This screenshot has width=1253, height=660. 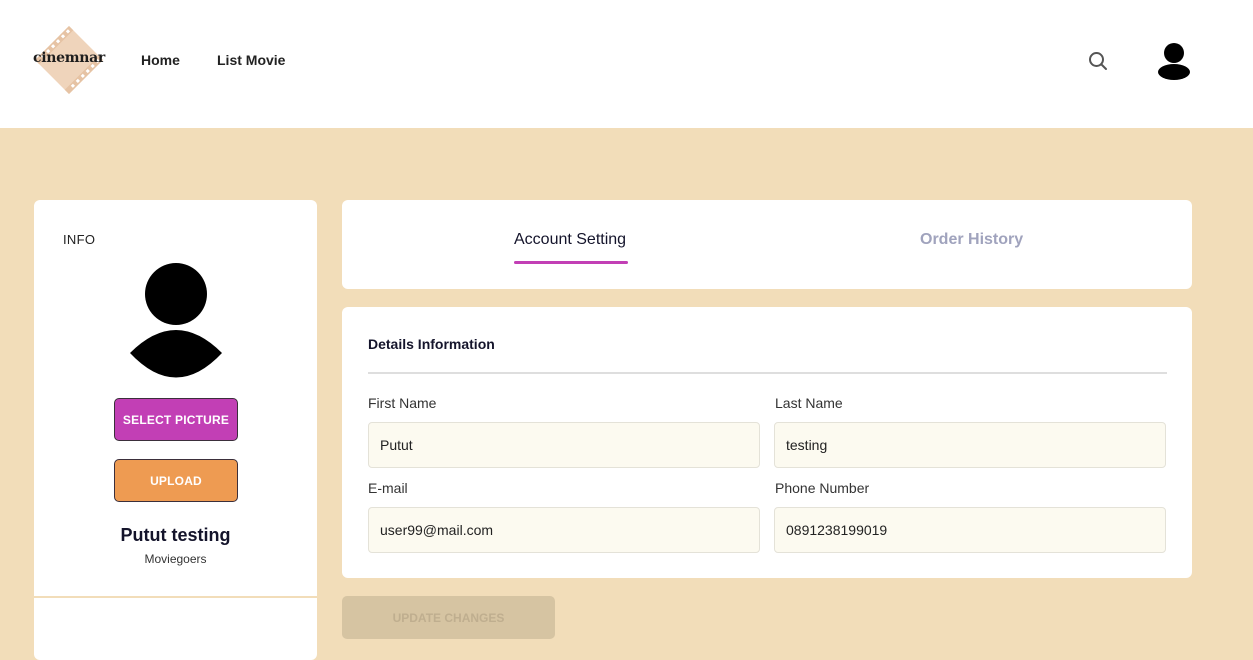 What do you see at coordinates (448, 617) in the screenshot?
I see `update-changes-button: UPDATE CHANGES` at bounding box center [448, 617].